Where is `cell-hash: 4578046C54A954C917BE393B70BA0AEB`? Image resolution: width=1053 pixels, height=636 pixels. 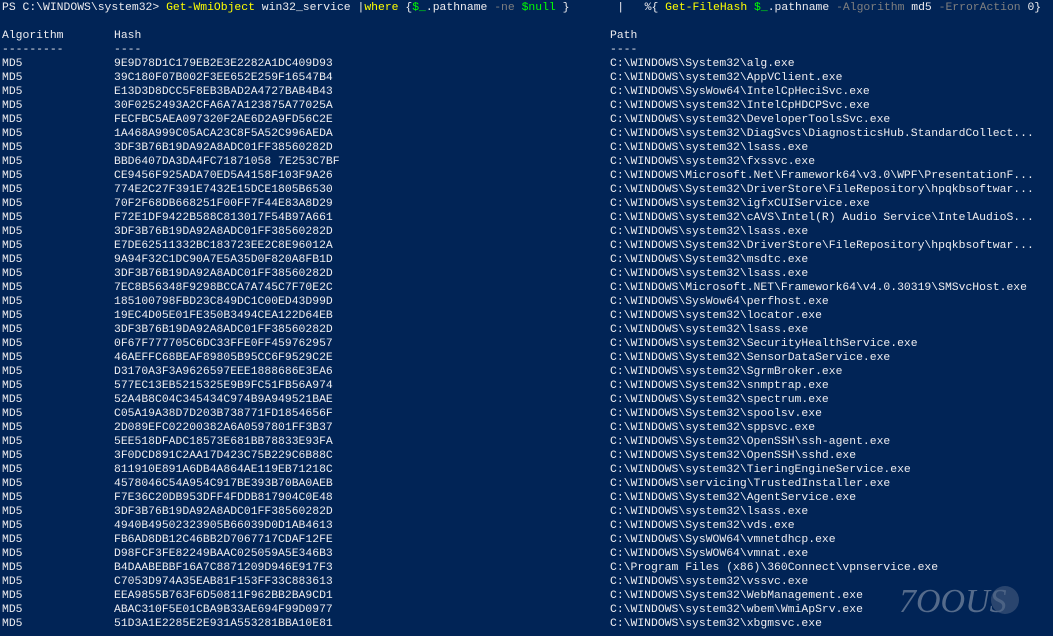
cell-hash: 4578046C54A954C917BE393B70BA0AEB is located at coordinates (223, 484).